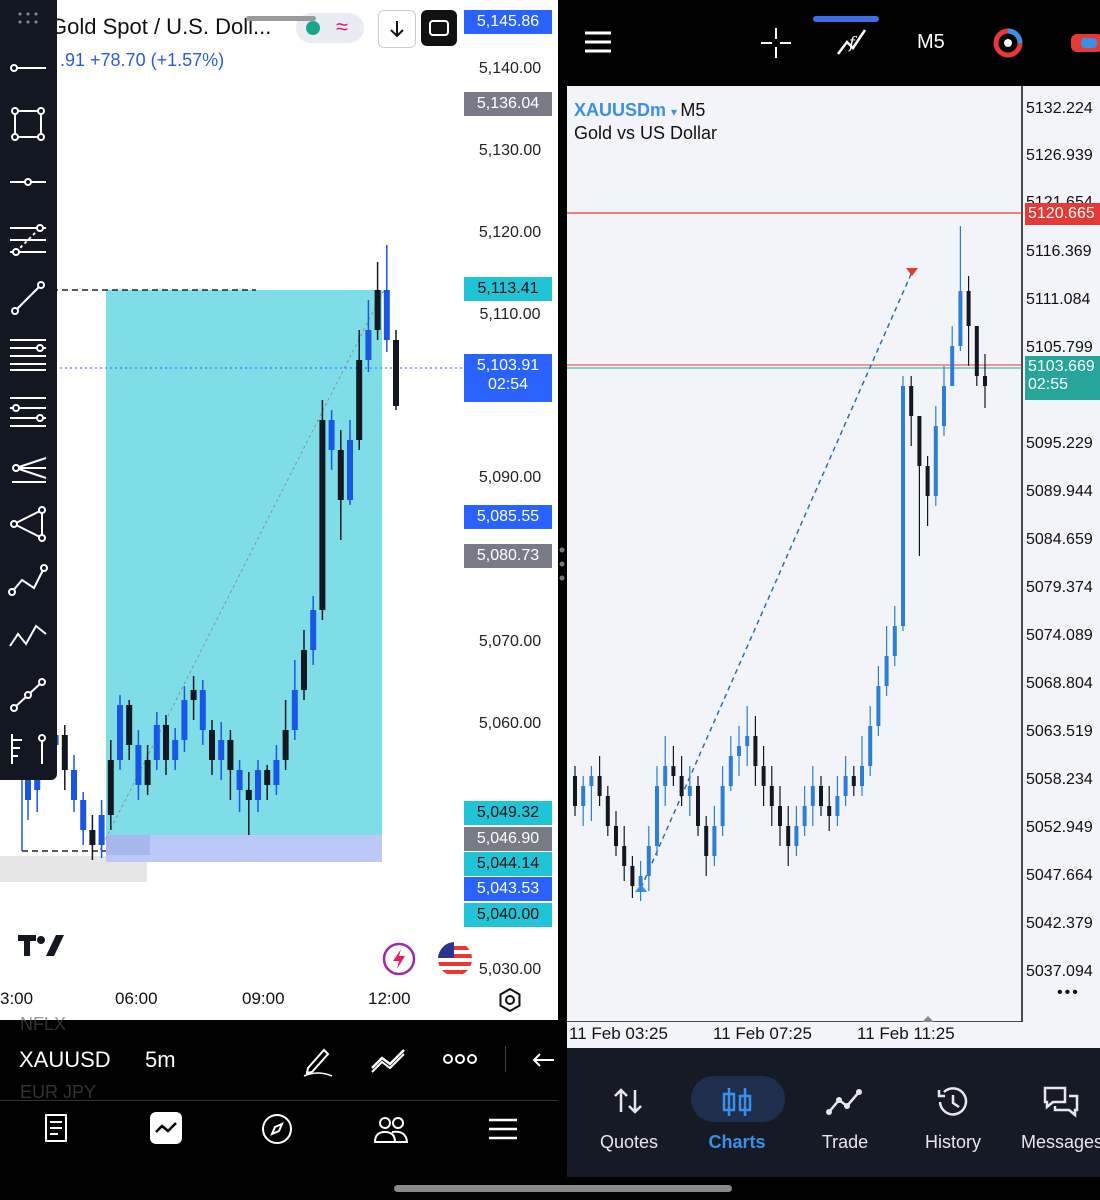 The image size is (1100, 1200). What do you see at coordinates (1059, 875) in the screenshot?
I see `axis-label: 5047.664` at bounding box center [1059, 875].